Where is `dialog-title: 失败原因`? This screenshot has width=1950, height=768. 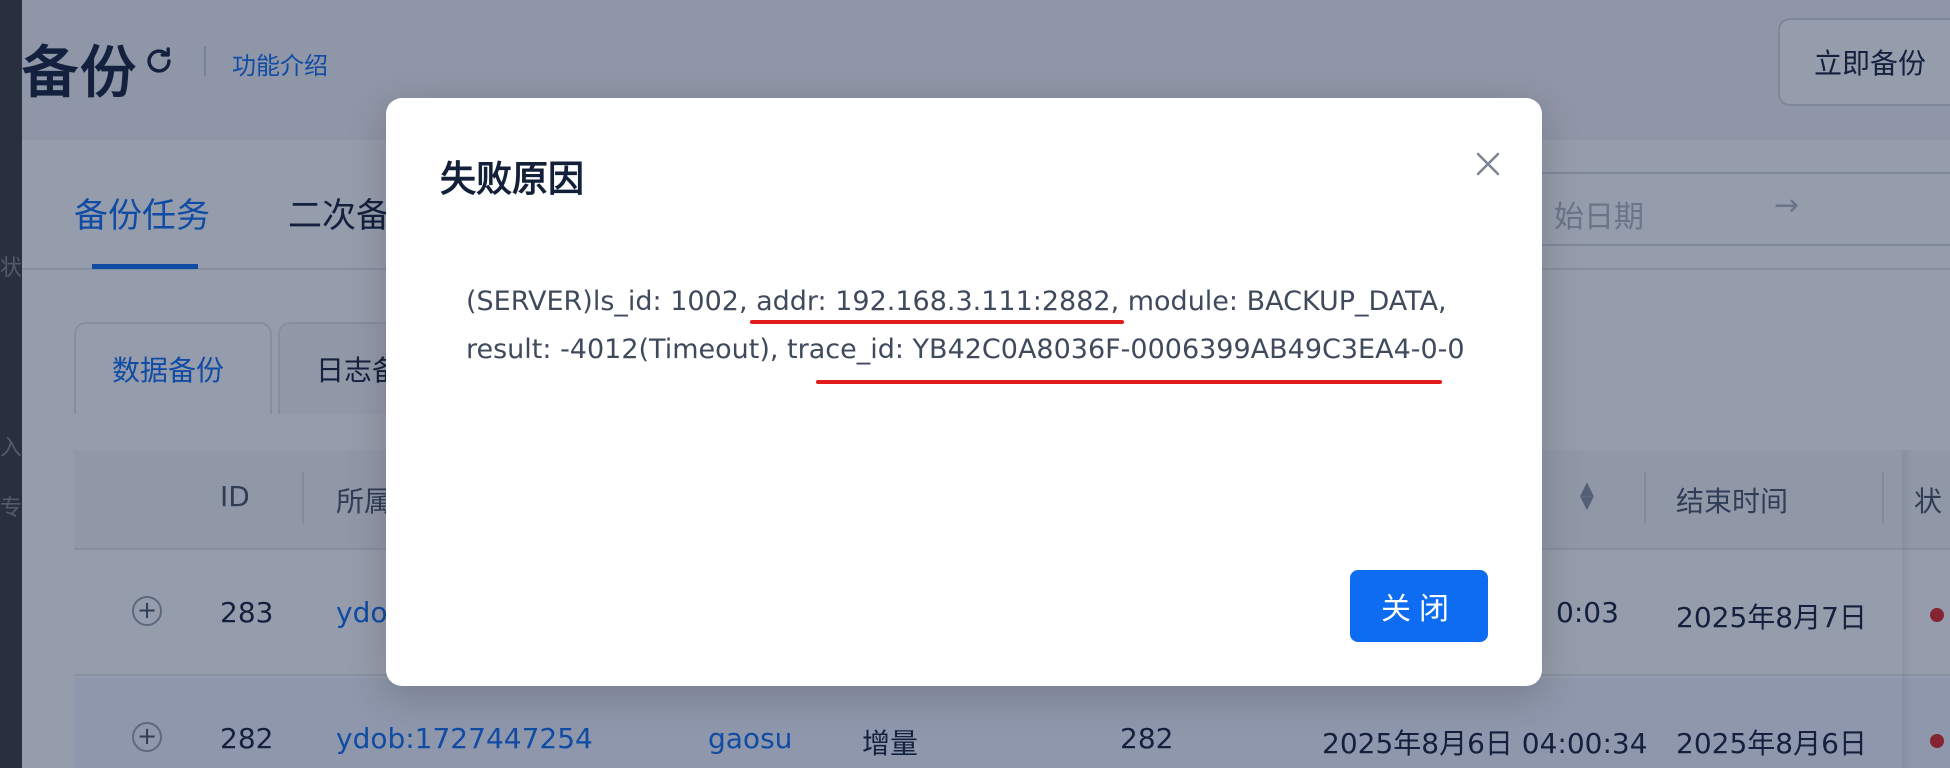
dialog-title: 失败原因 is located at coordinates (512, 179).